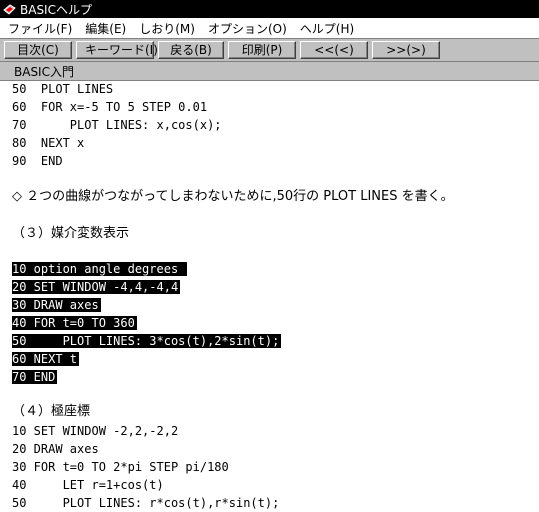 Image resolution: width=539 pixels, height=512 pixels. What do you see at coordinates (96, 287) in the screenshot?
I see `selected-code-line: 20 SET WINDOW -4,4,-4,4` at bounding box center [96, 287].